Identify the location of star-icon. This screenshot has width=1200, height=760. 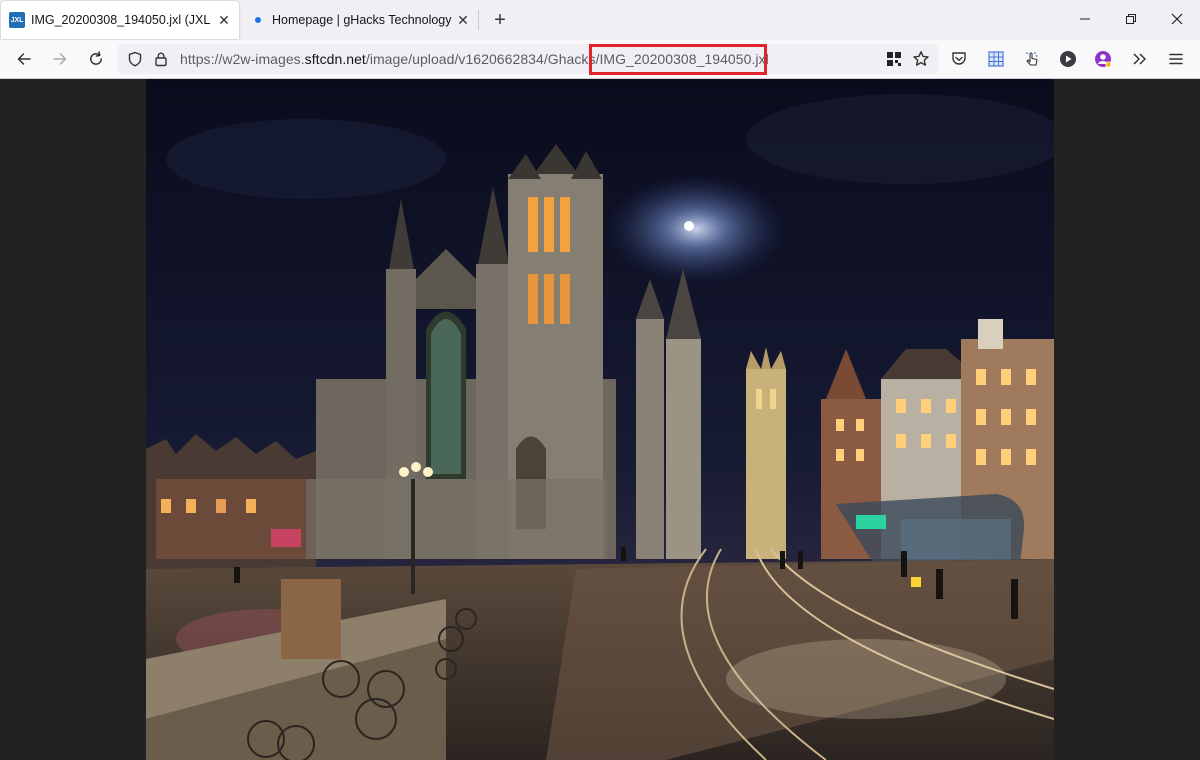
(921, 59).